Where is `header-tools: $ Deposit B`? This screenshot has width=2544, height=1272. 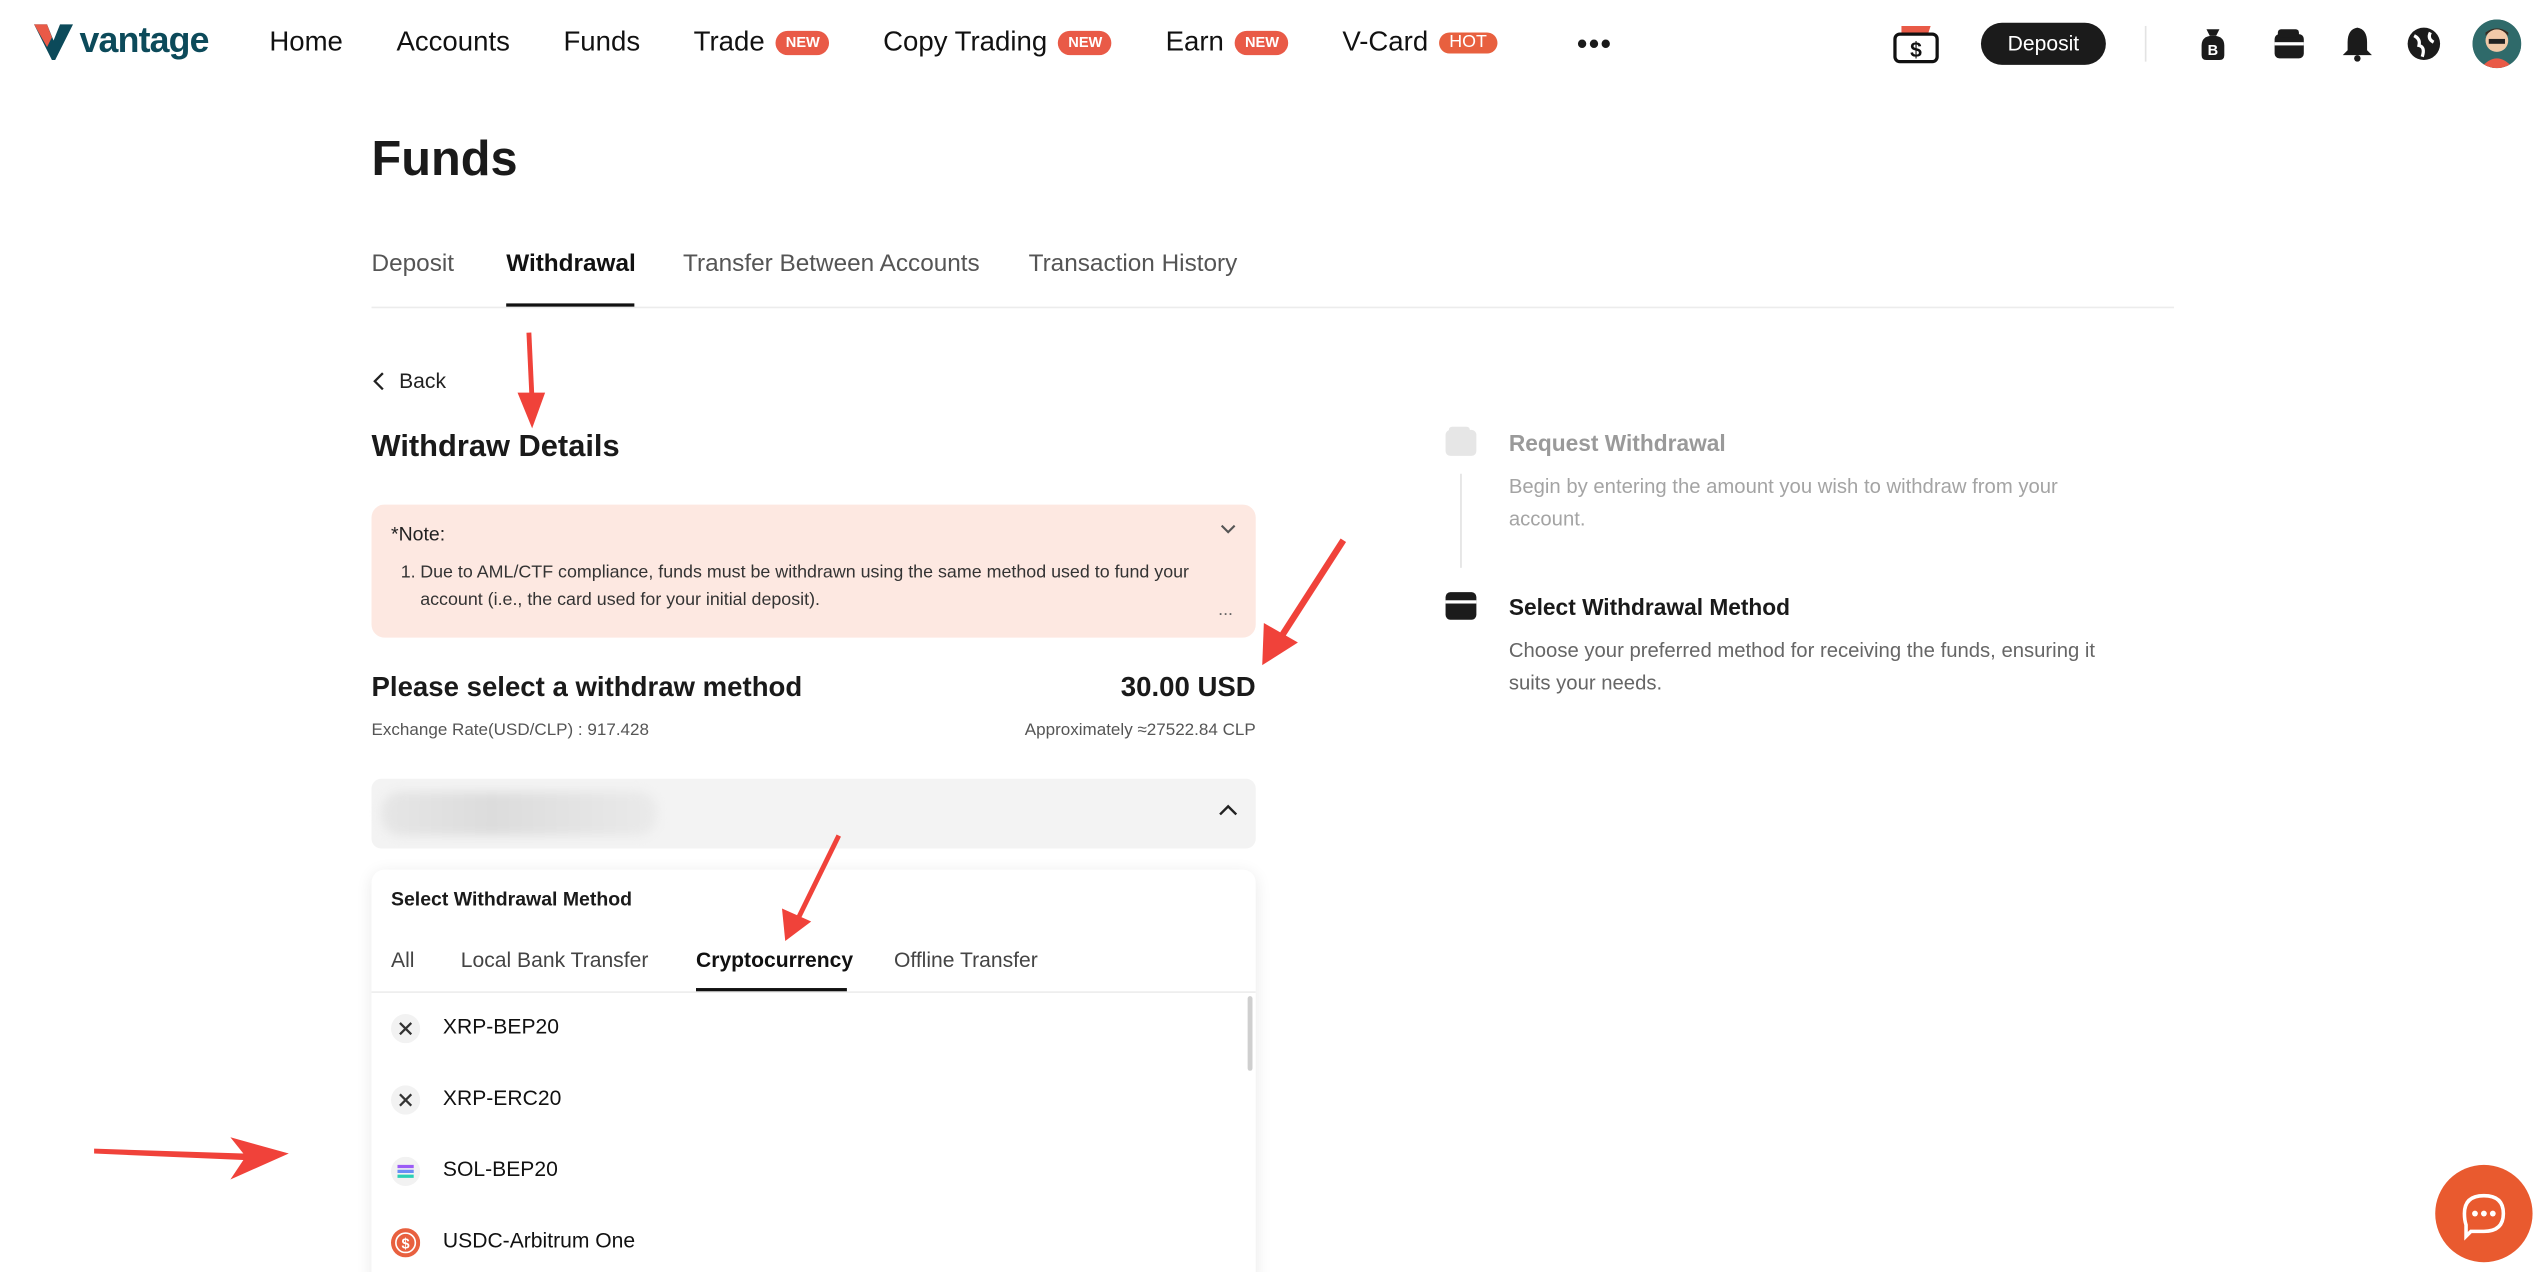
header-tools: $ Deposit B is located at coordinates (2215, 43).